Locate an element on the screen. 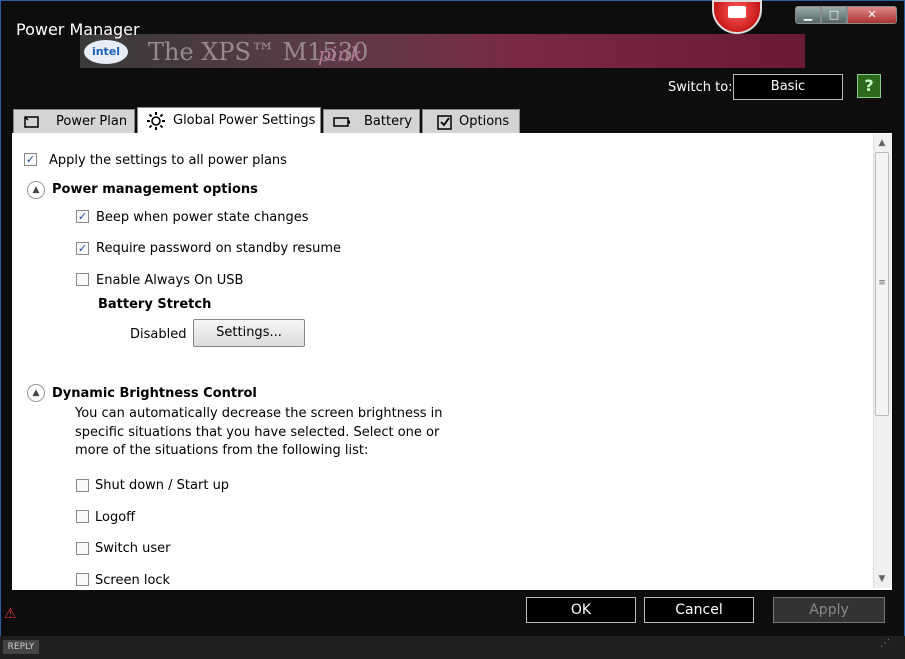  window-title: Power Manager is located at coordinates (78, 29).